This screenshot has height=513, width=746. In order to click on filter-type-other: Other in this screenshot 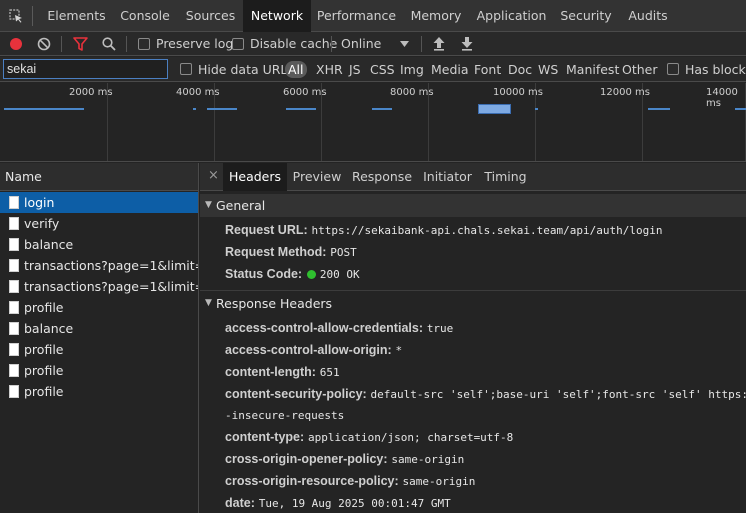, I will do `click(640, 69)`.